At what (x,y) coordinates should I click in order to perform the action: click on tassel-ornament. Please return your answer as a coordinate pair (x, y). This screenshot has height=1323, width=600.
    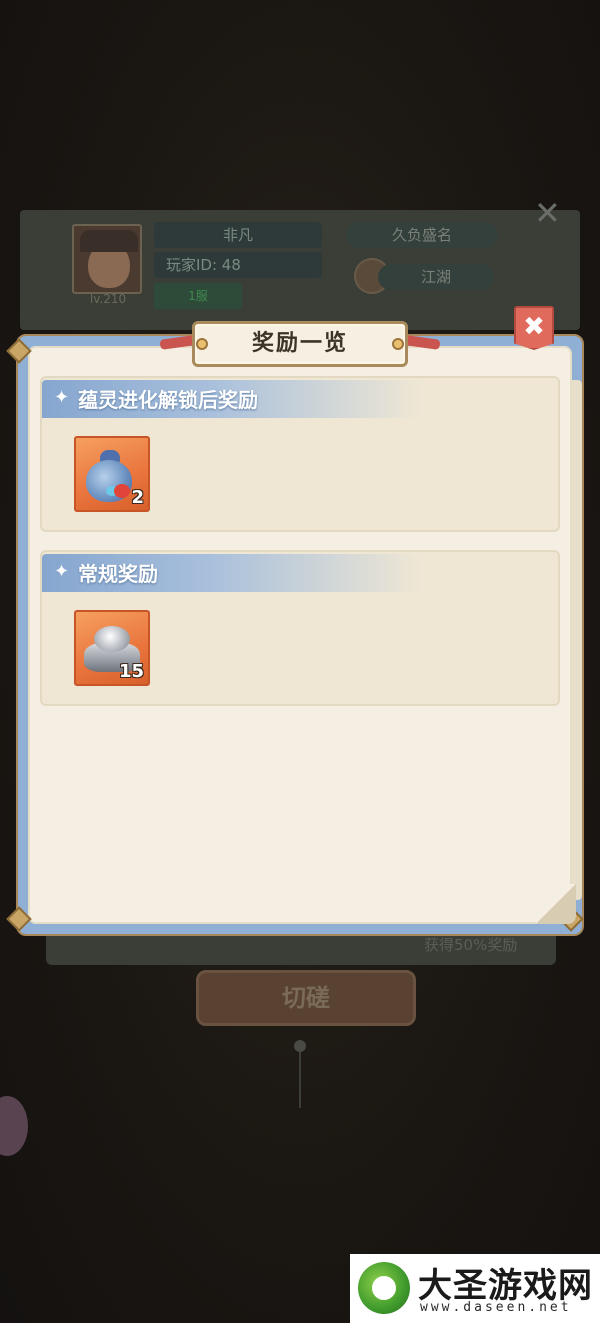
    Looking at the image, I should click on (300, 1075).